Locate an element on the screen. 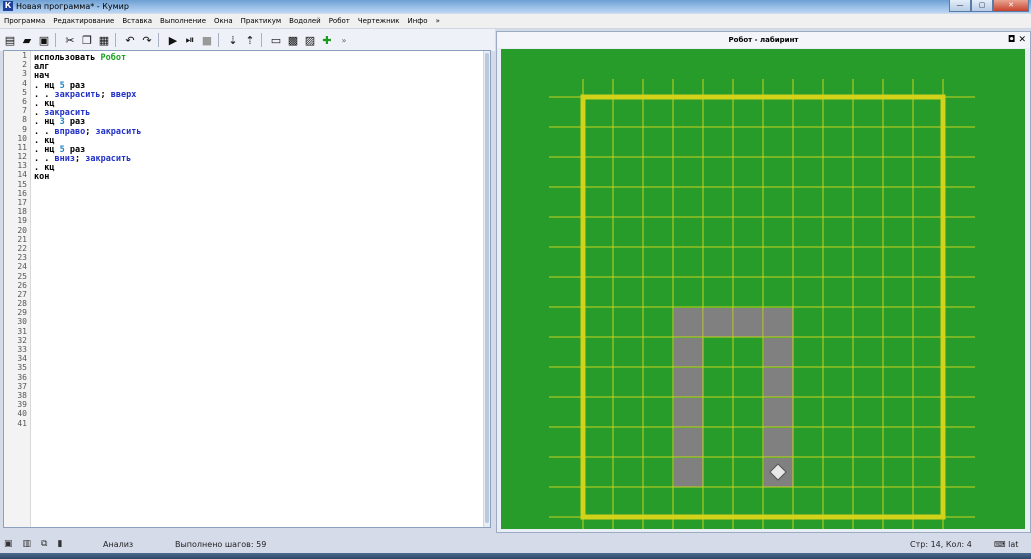 Image resolution: width=1031 pixels, height=559 pixels. new-file-icon: ▤ is located at coordinates (10, 40).